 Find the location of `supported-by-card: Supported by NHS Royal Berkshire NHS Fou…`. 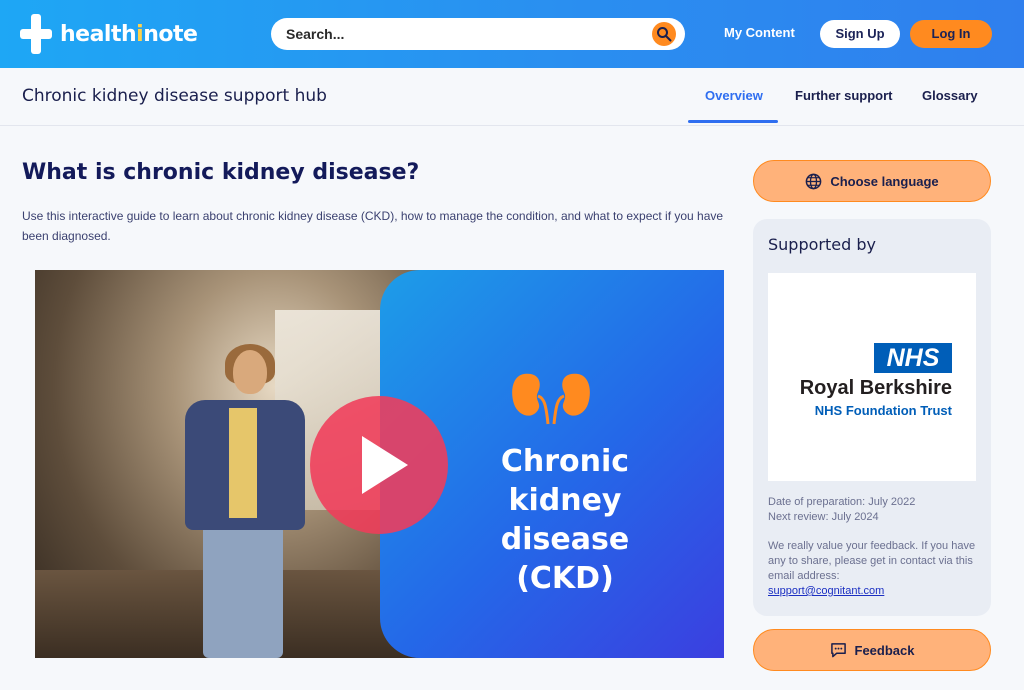

supported-by-card: Supported by NHS Royal Berkshire NHS Fou… is located at coordinates (872, 417).